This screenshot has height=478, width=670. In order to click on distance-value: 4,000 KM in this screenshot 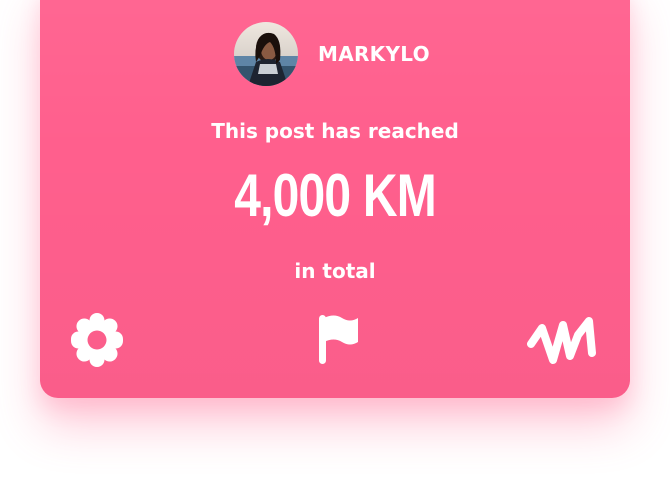, I will do `click(335, 196)`.